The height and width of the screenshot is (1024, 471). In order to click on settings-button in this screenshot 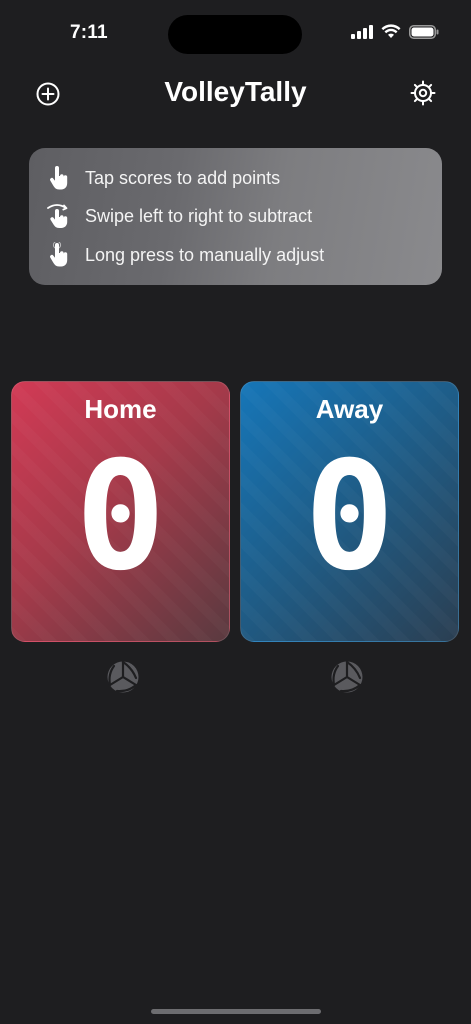, I will do `click(423, 93)`.